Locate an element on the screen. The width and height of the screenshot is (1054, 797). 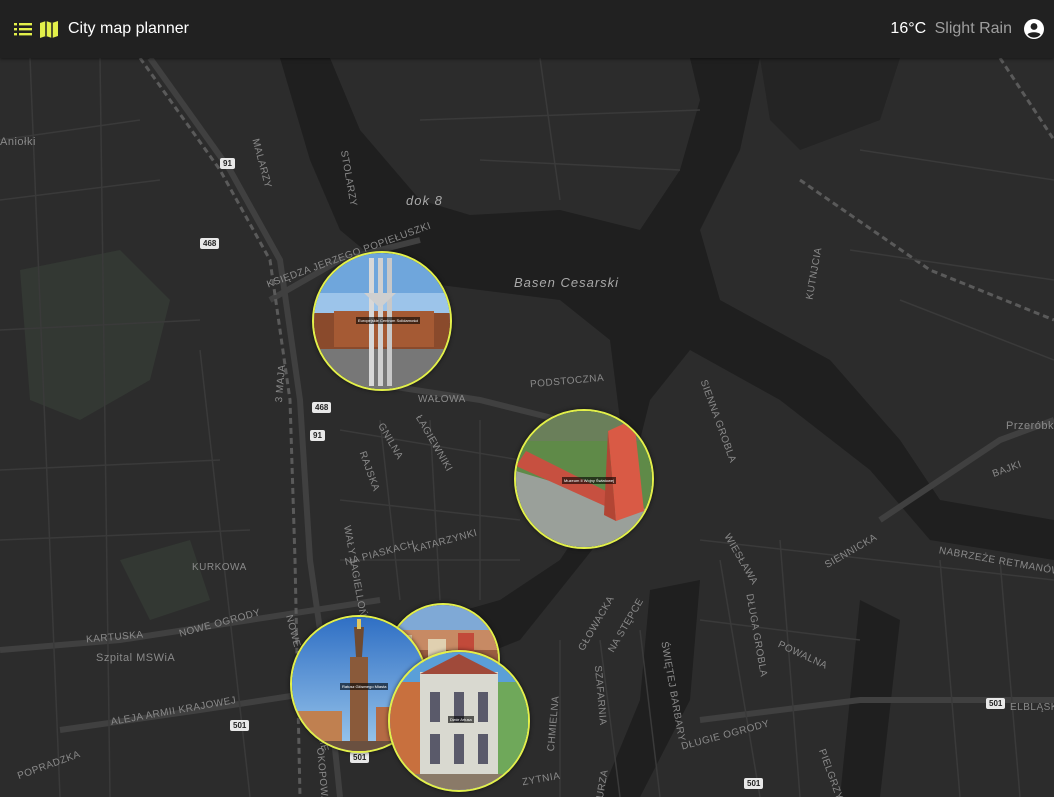
street-label: WAŁOWA is located at coordinates (442, 399).